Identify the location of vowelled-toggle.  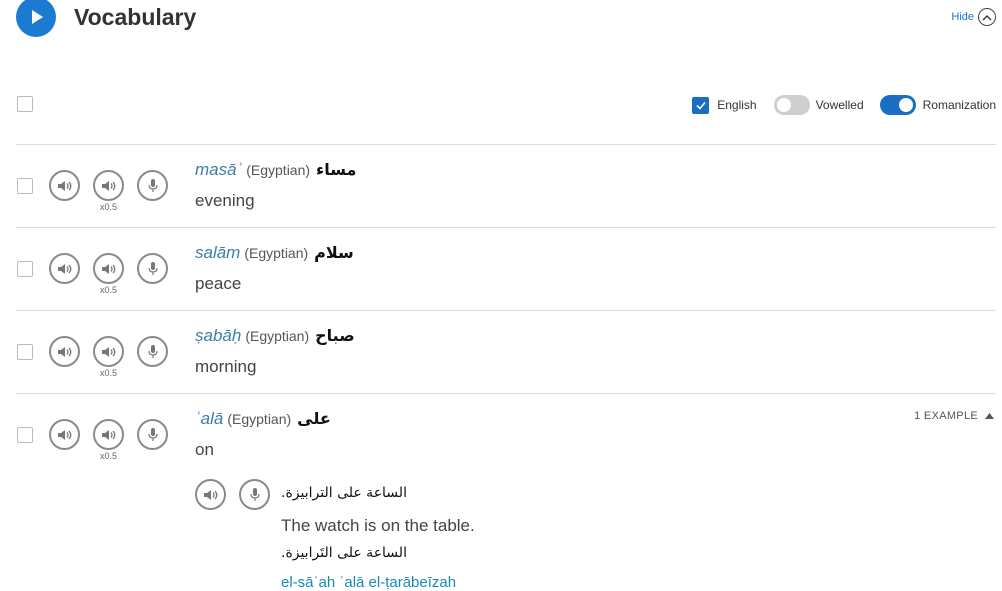
(791, 105).